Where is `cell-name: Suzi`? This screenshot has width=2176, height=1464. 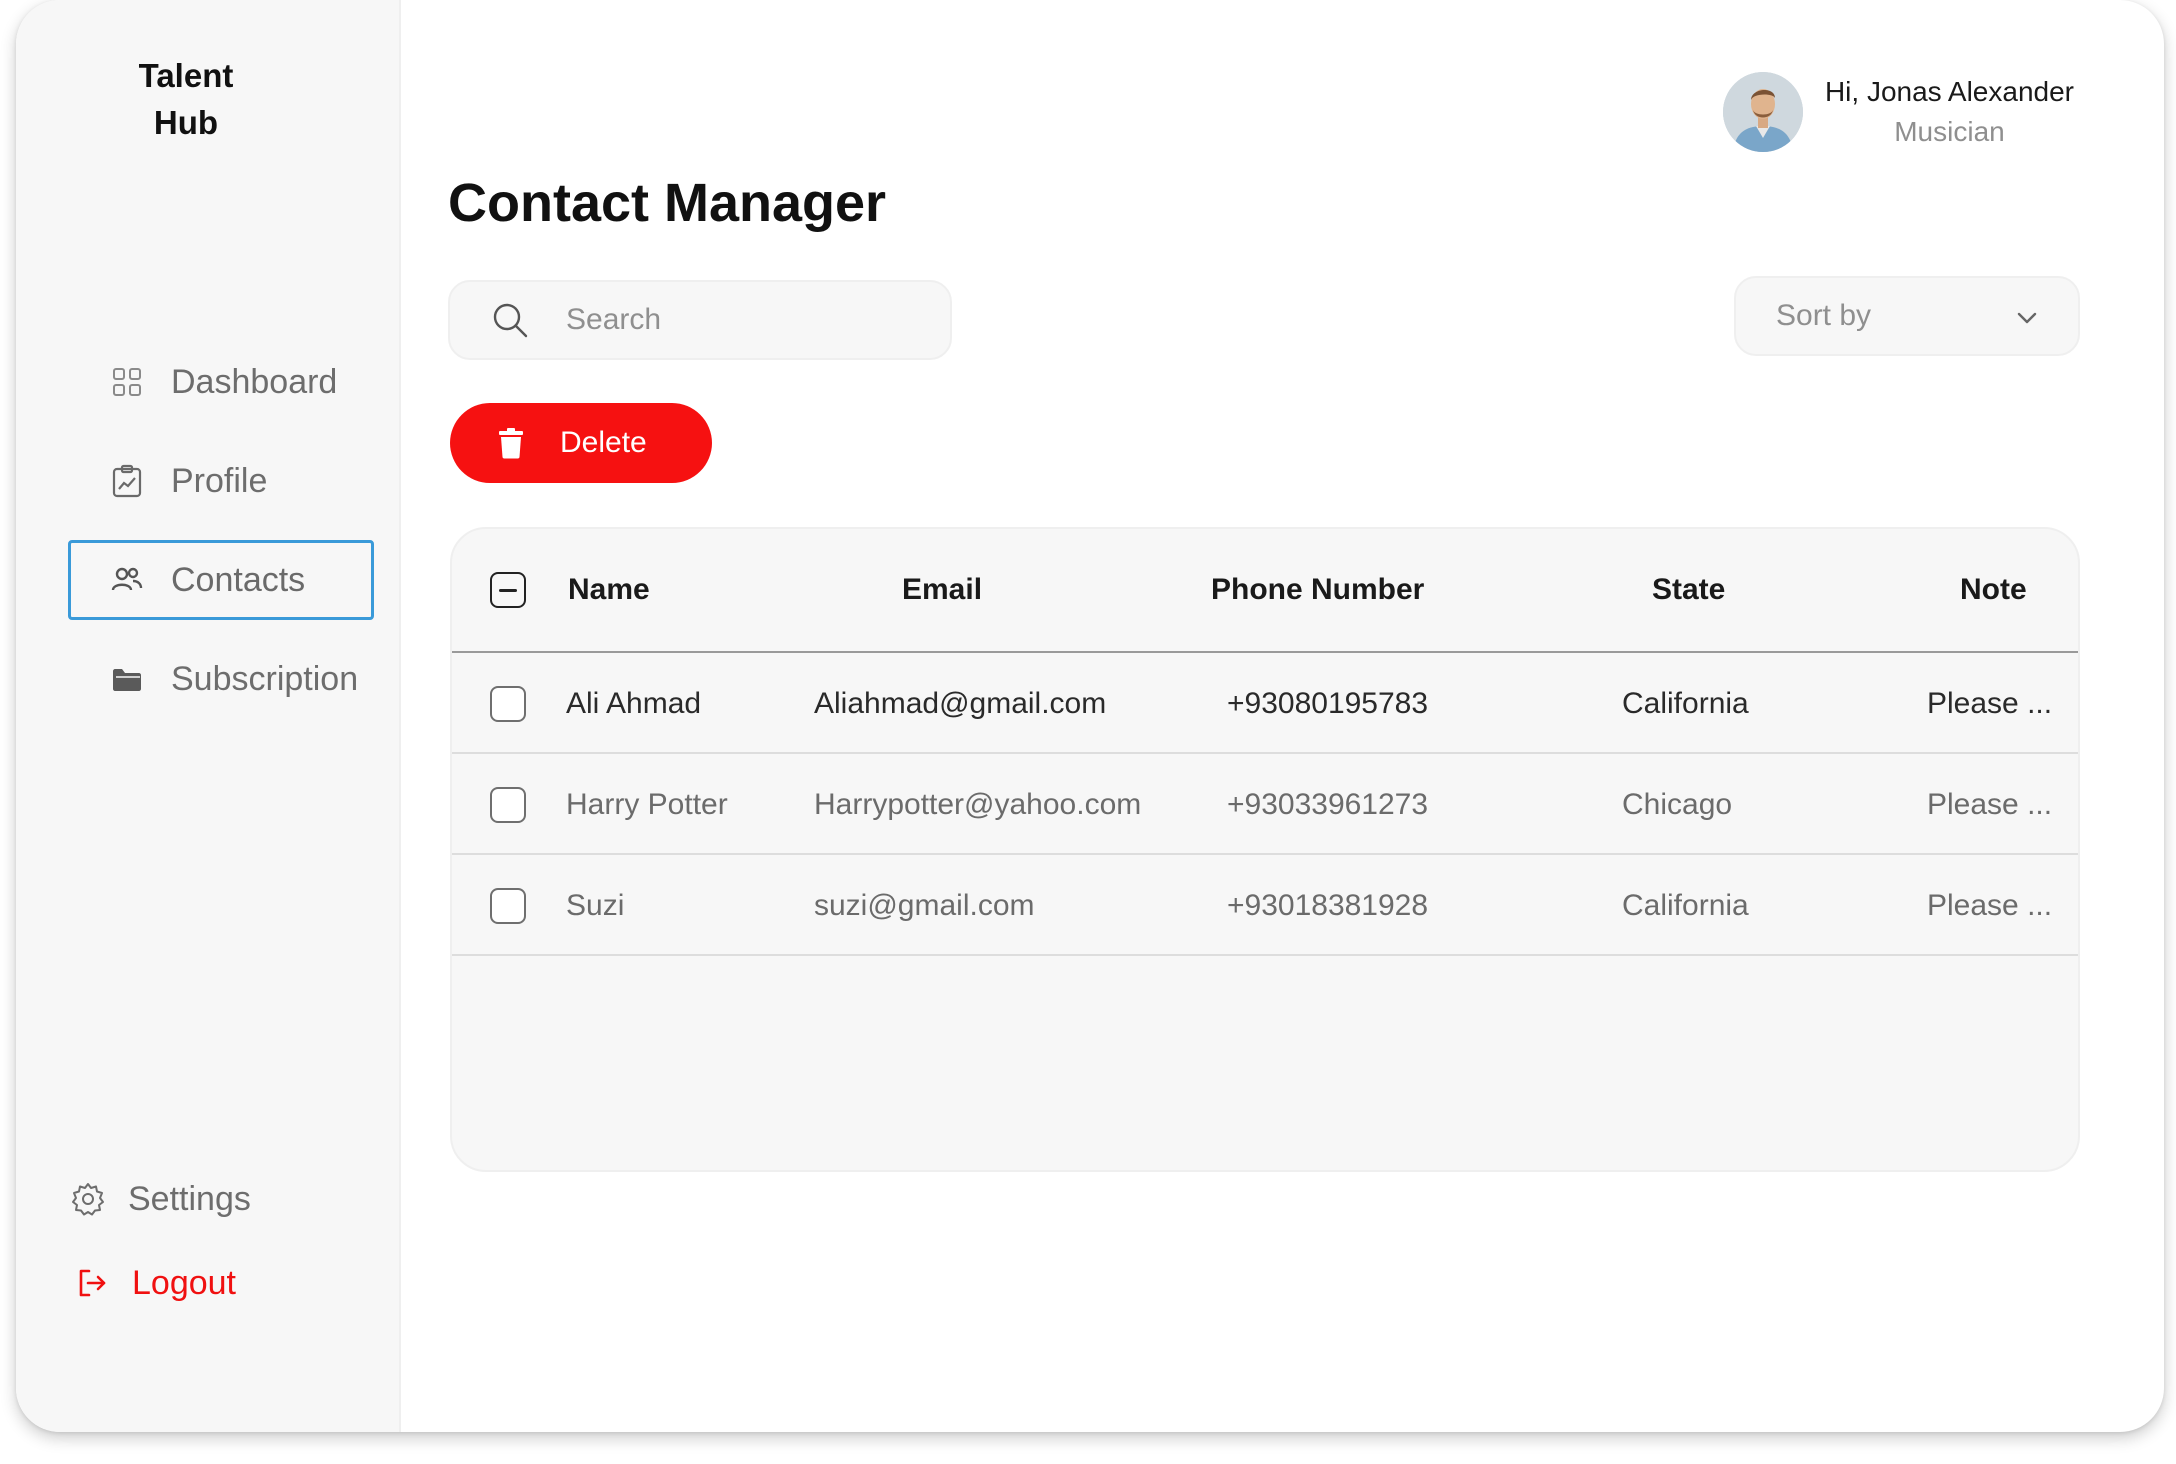 cell-name: Suzi is located at coordinates (595, 905).